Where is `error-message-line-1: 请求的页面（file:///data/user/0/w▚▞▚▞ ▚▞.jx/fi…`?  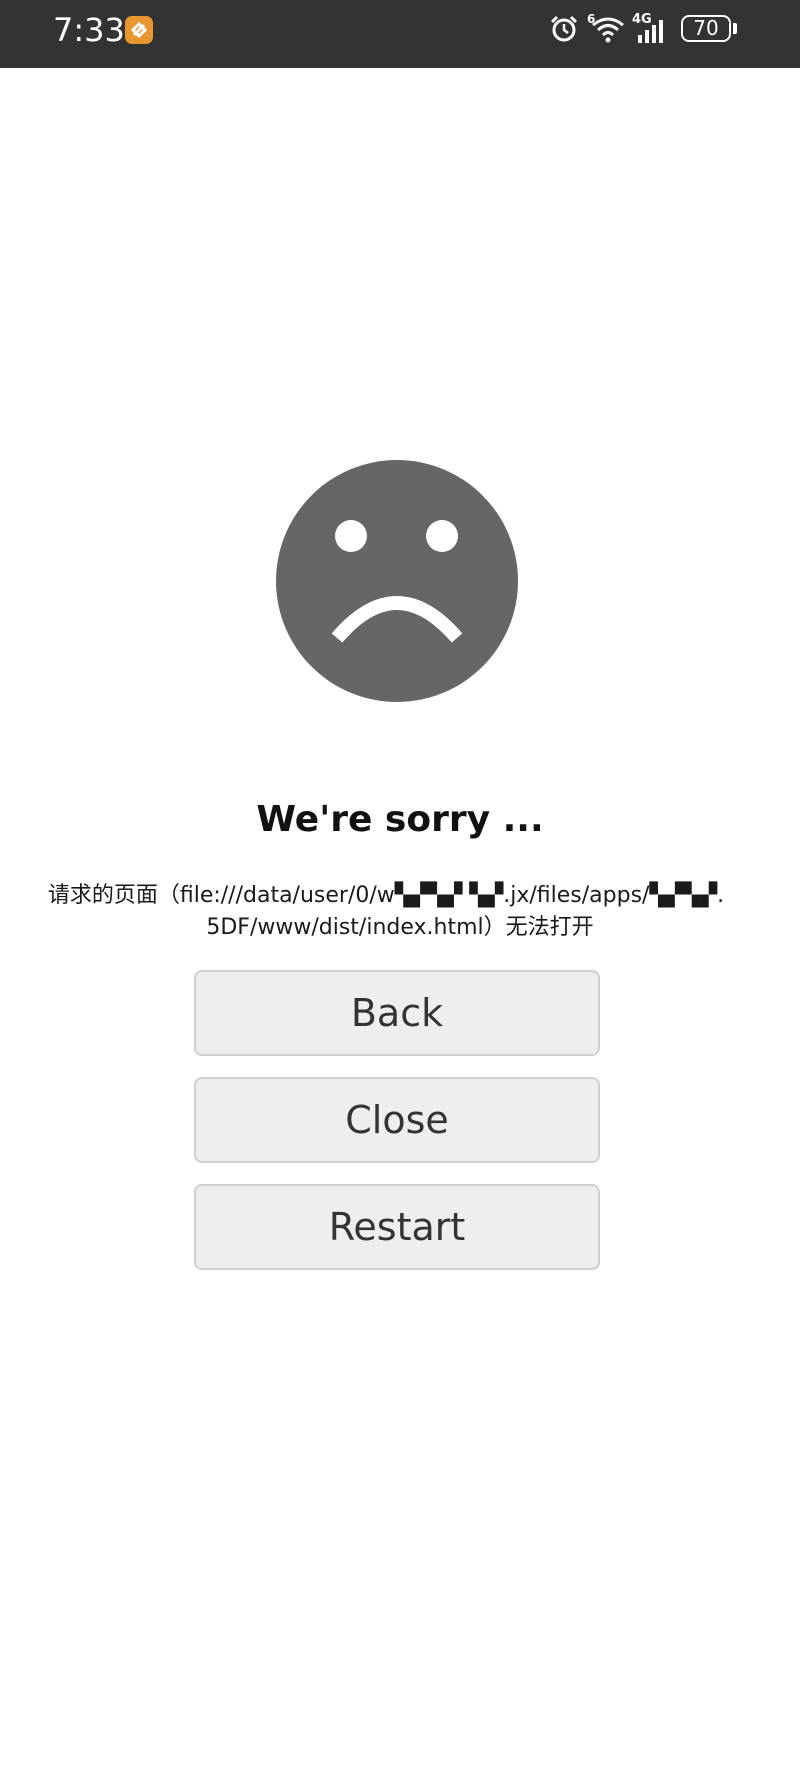
error-message-line-1: 请求的页面（file:///data/user/0/w▚▞▚▞ ▚▞.jx/fi… is located at coordinates (386, 895).